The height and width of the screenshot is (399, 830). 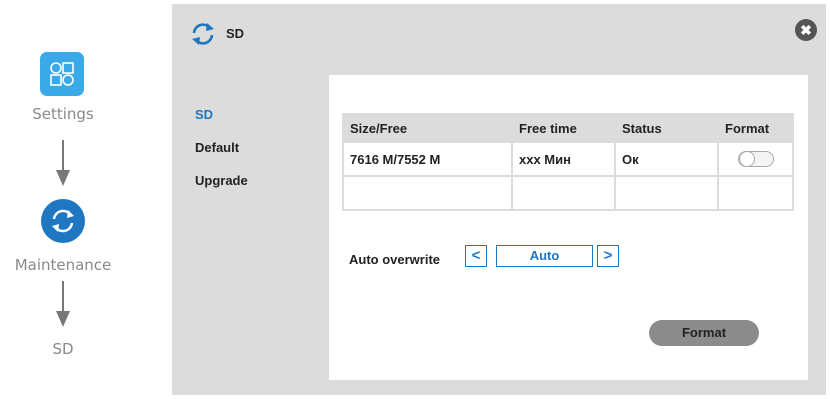 What do you see at coordinates (608, 256) in the screenshot?
I see `chevron-right-icon: >` at bounding box center [608, 256].